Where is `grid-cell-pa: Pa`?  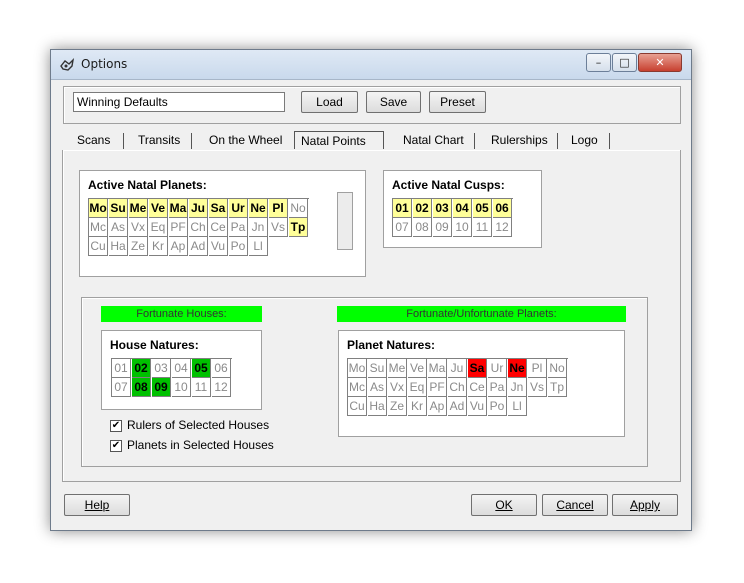
grid-cell-pa: Pa is located at coordinates (497, 387).